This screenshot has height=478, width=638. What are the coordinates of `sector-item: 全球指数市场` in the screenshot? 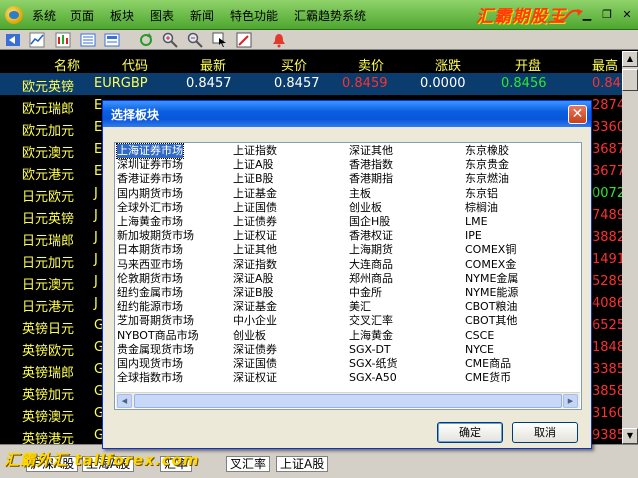 It's located at (150, 378).